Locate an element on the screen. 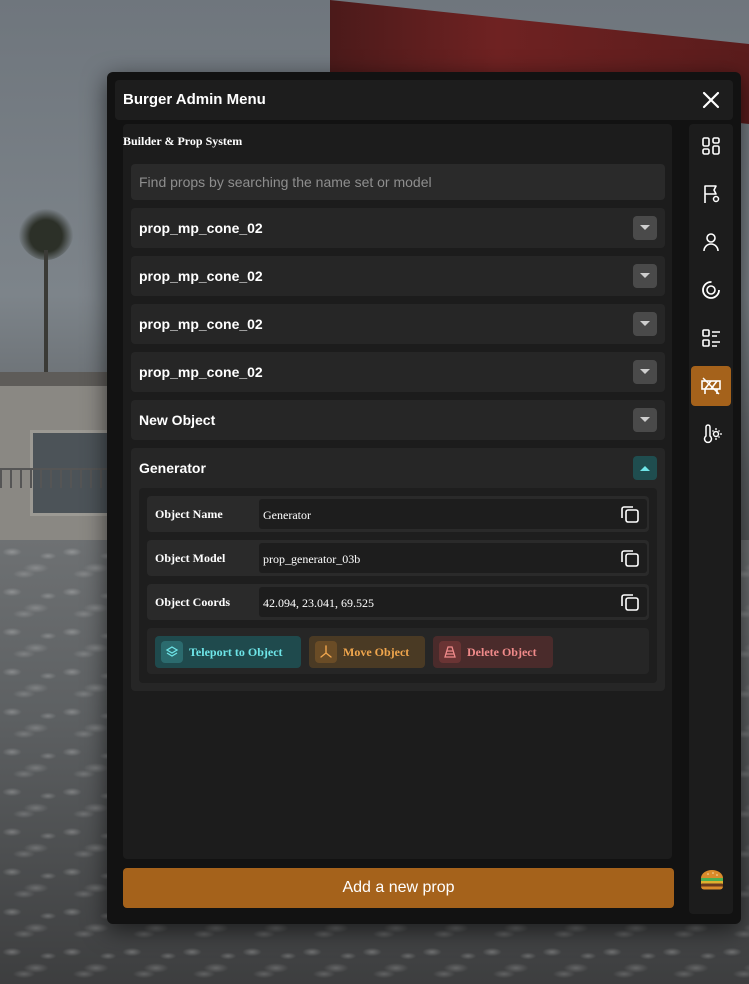  user-icon is located at coordinates (711, 242).